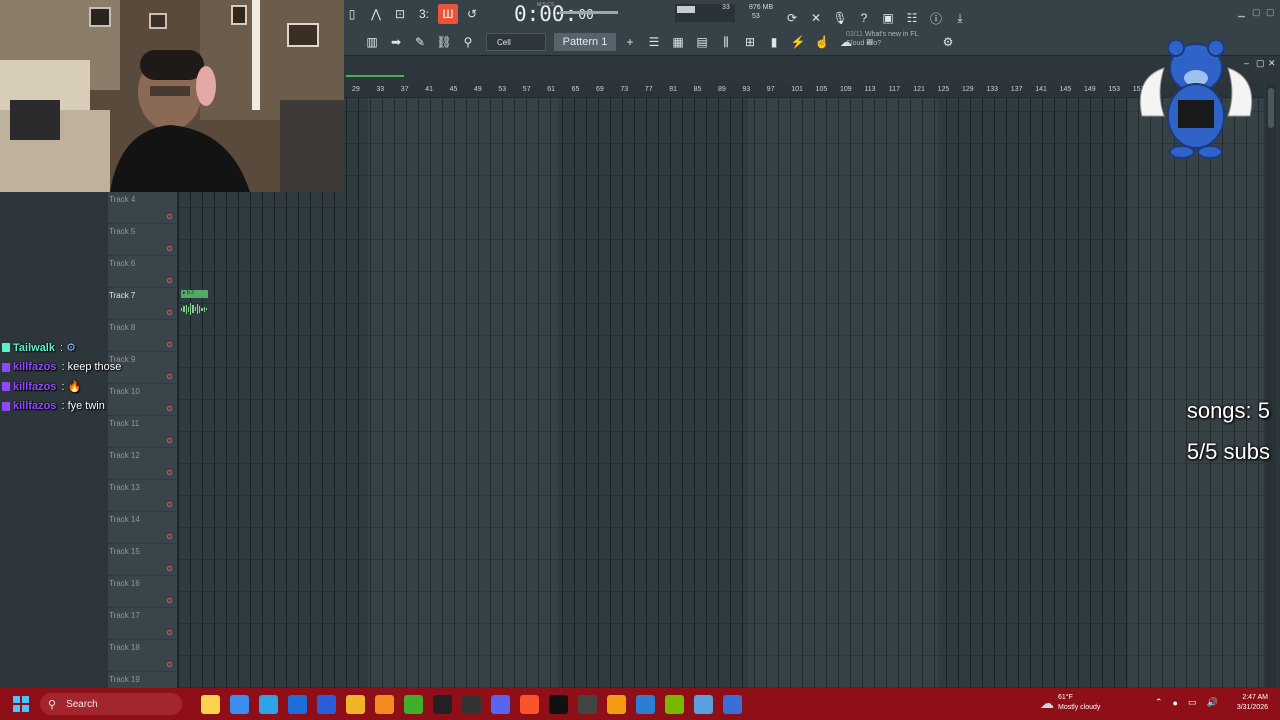  I want to click on mic-icon: 🎙, so click(840, 18).